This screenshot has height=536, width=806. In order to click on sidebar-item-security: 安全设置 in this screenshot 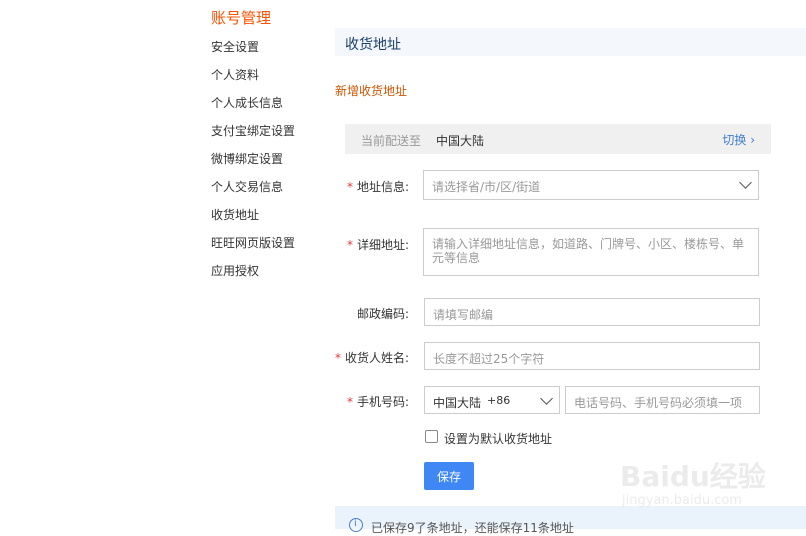, I will do `click(235, 46)`.